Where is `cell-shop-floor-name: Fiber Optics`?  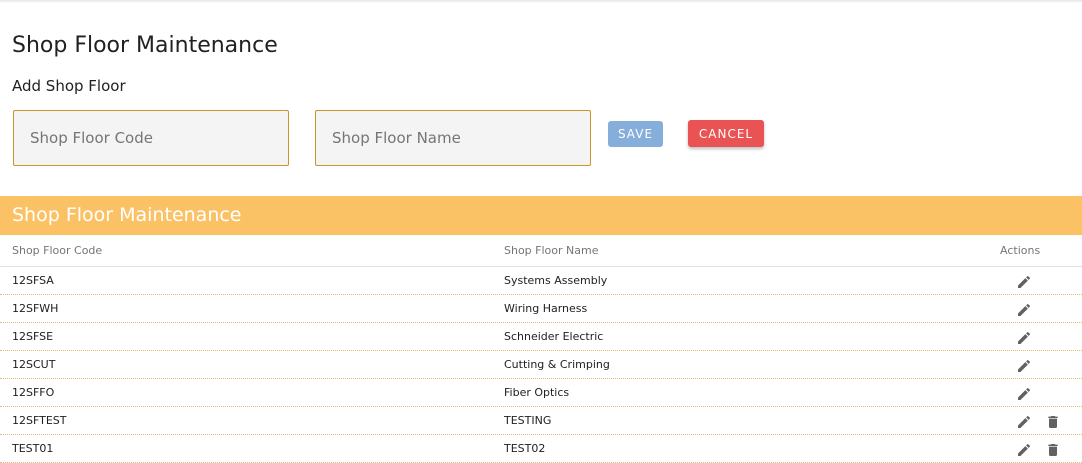 cell-shop-floor-name: Fiber Optics is located at coordinates (537, 392).